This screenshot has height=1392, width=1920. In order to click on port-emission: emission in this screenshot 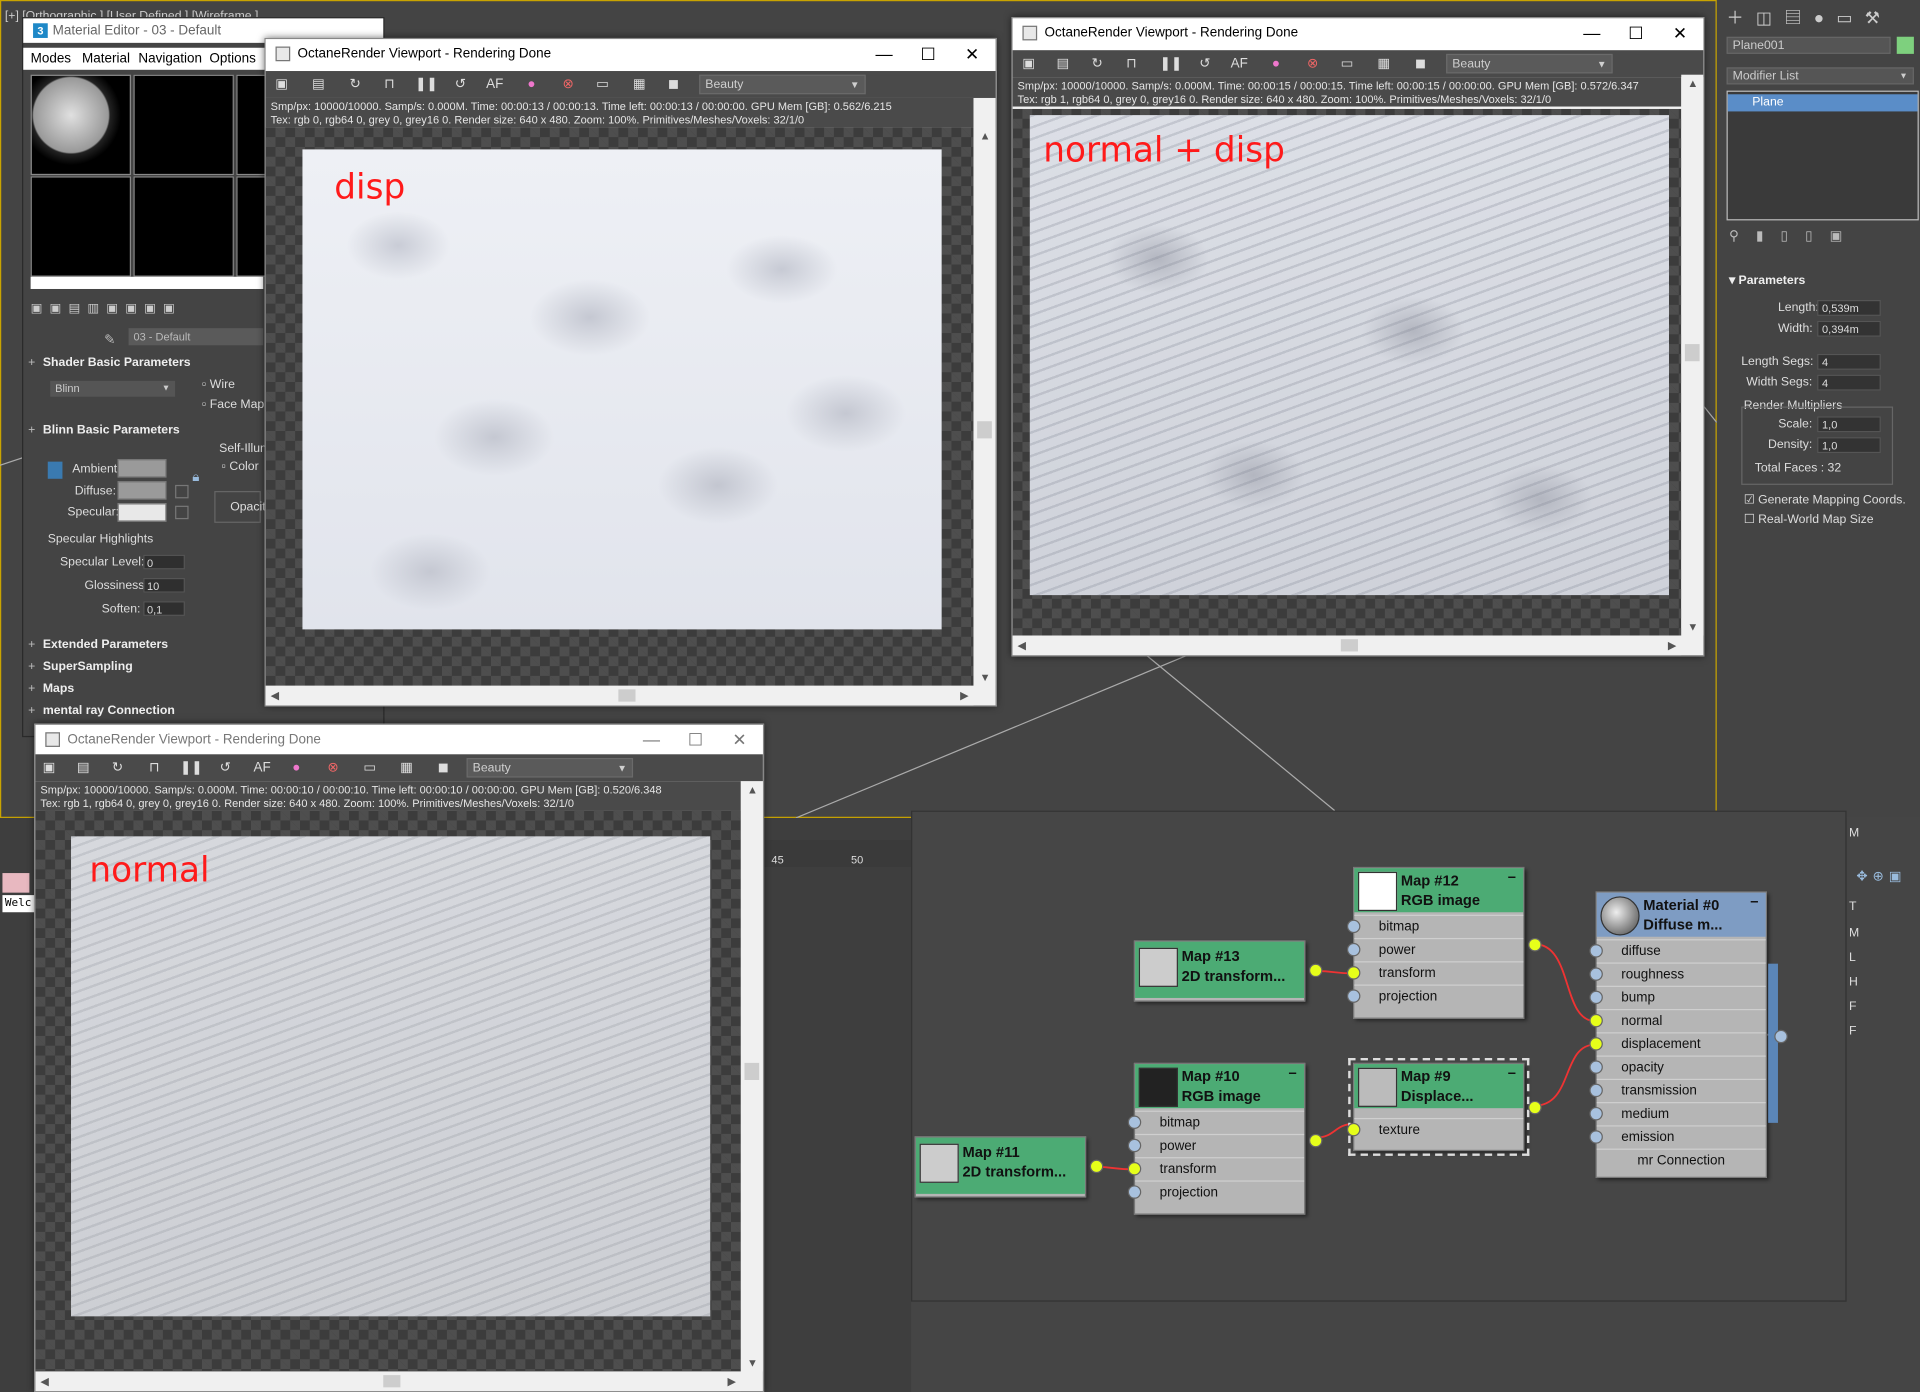, I will do `click(1677, 1136)`.